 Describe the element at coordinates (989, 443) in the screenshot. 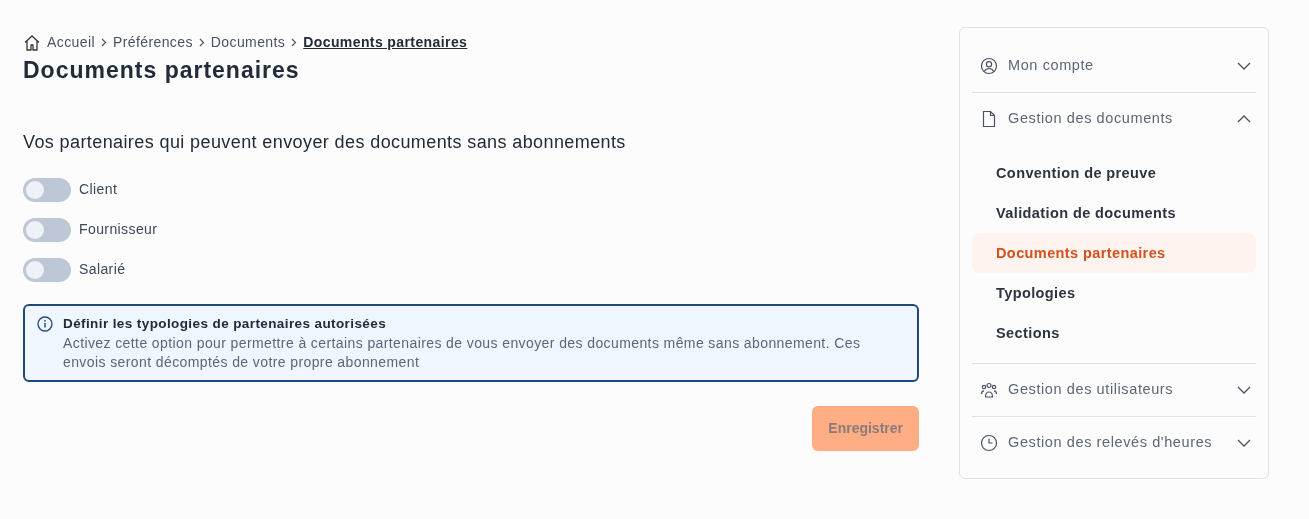

I see `clock-icon` at that location.